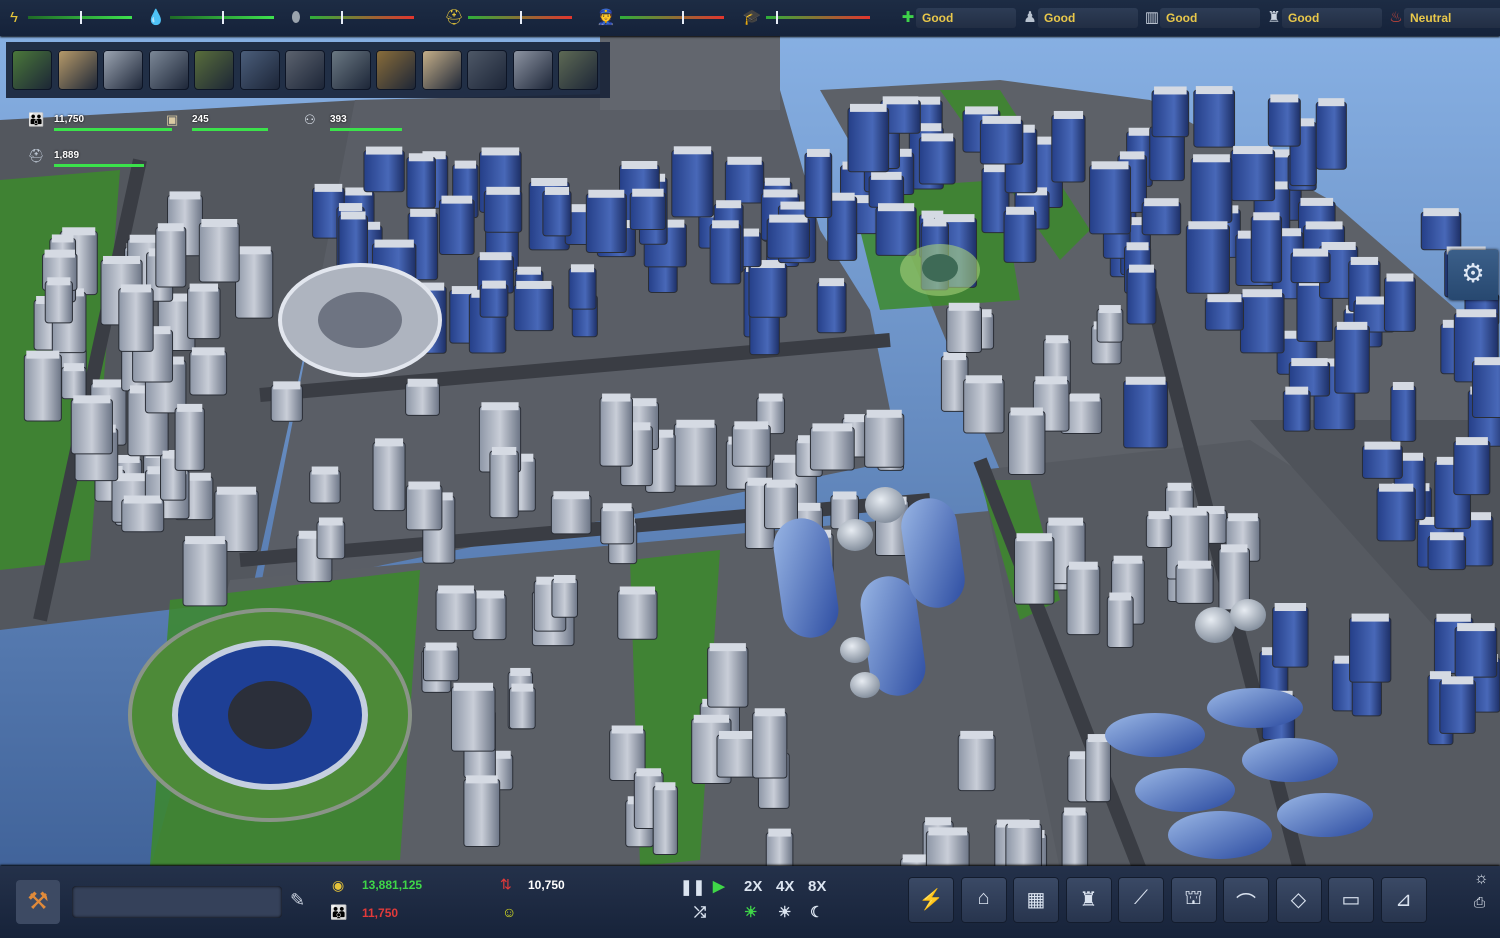 Image resolution: width=1500 pixels, height=938 pixels. What do you see at coordinates (342, 17) in the screenshot?
I see `resource-level-marker` at bounding box center [342, 17].